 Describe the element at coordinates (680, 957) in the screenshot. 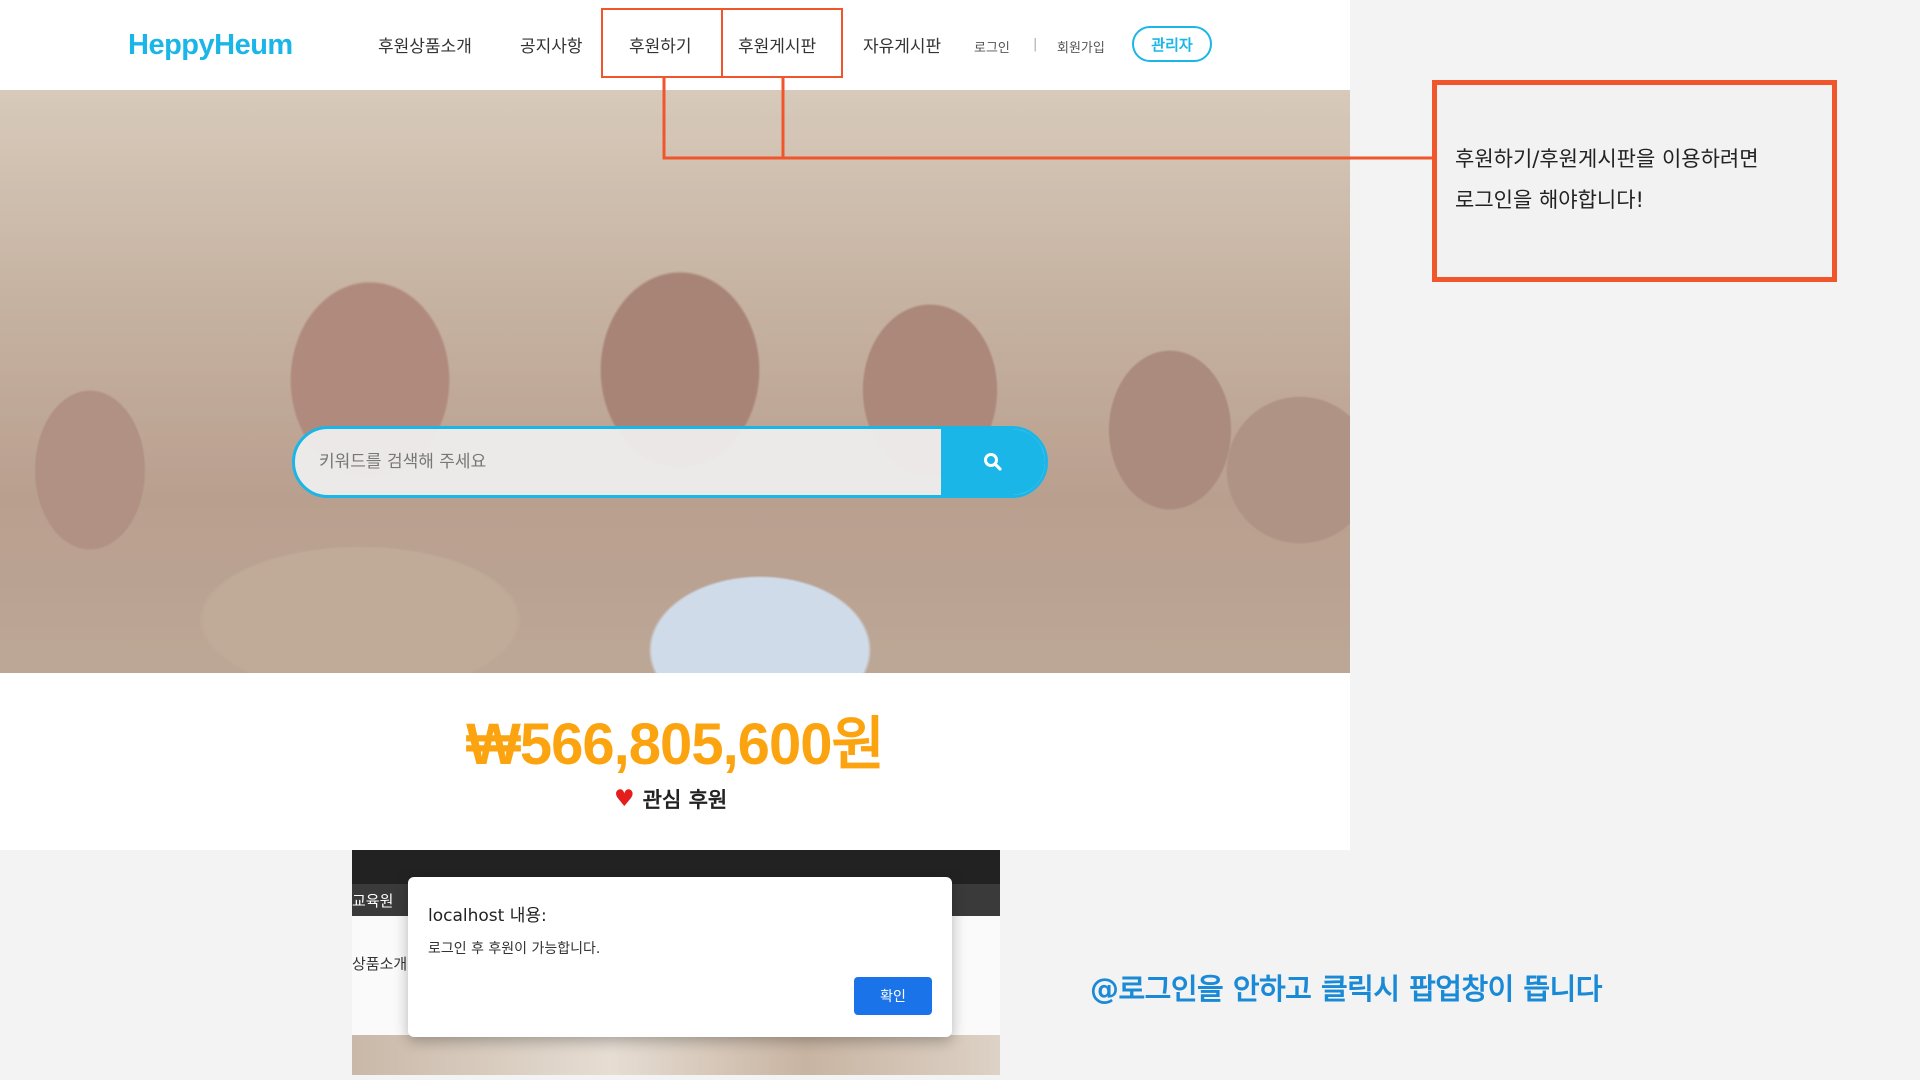

I see `alert-dialog: localhost 내용: 로그인 후 후원이 가능합니다. 확인` at that location.